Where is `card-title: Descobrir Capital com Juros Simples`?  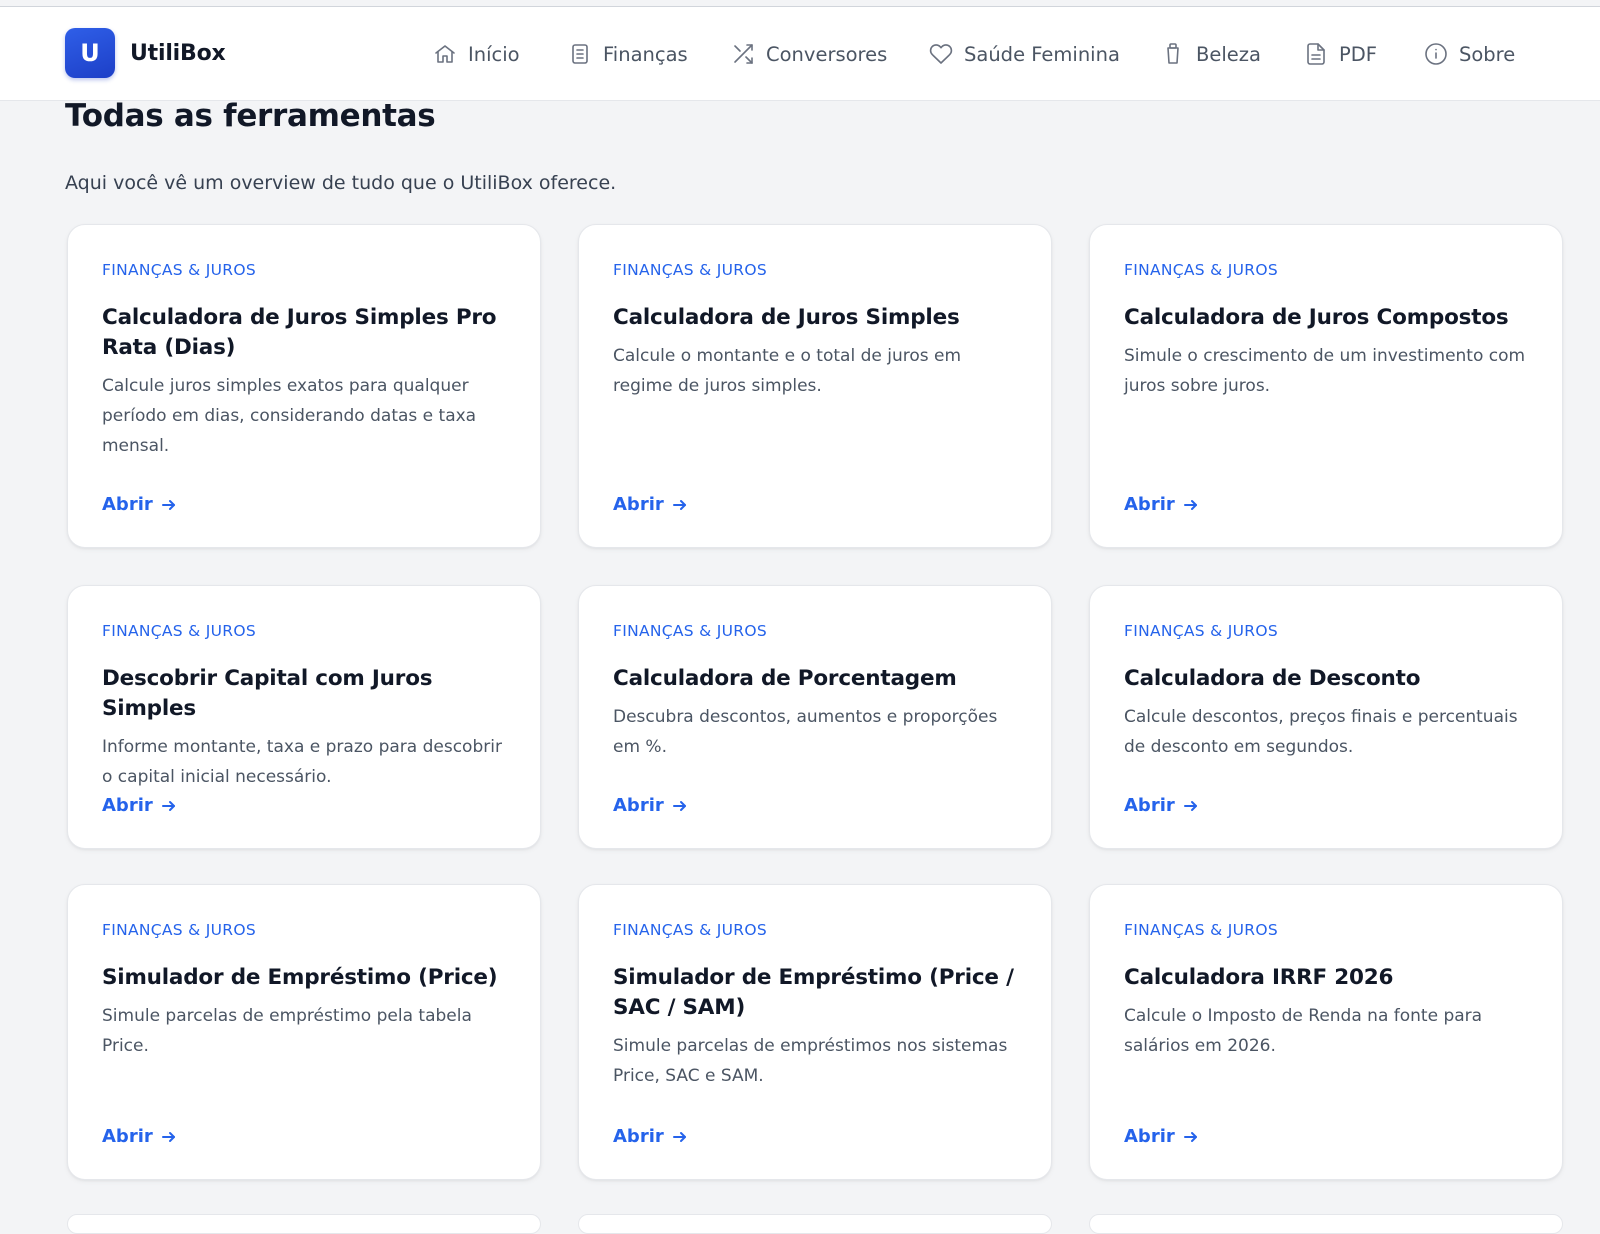 card-title: Descobrir Capital com Juros Simples is located at coordinates (267, 693).